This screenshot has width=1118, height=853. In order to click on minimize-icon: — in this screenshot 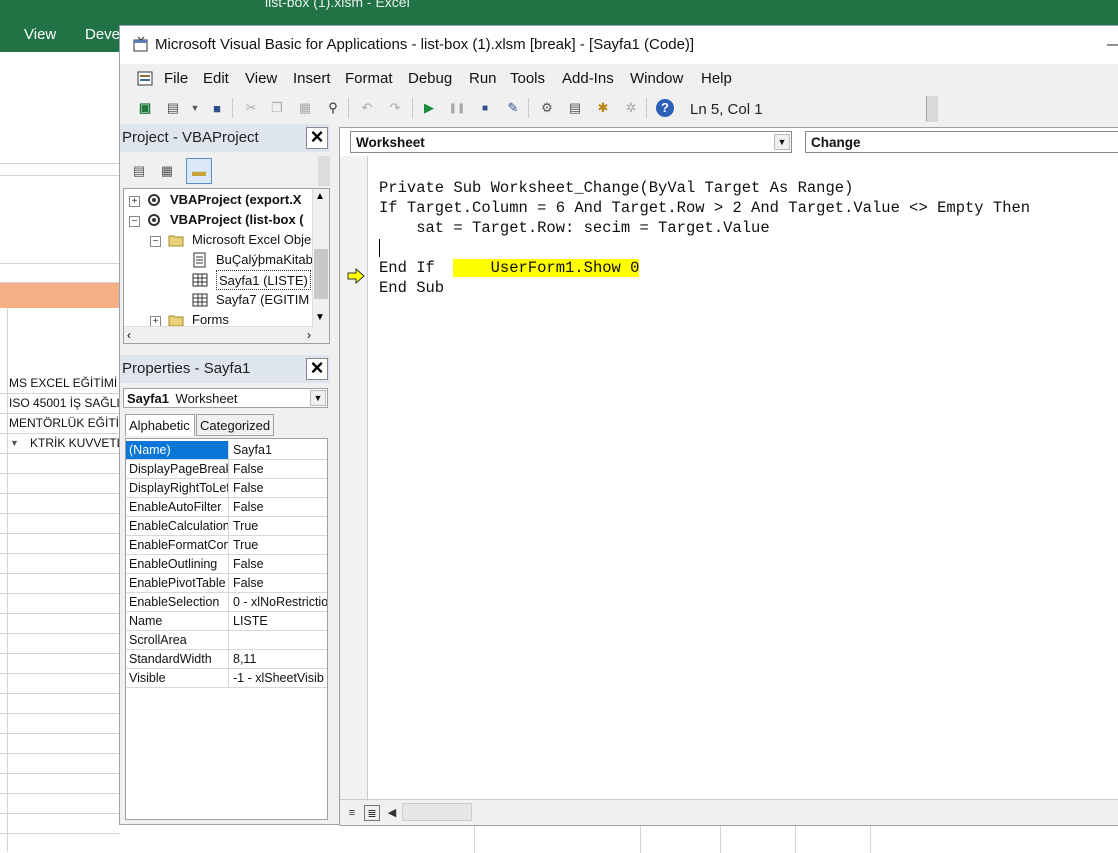, I will do `click(1112, 45)`.